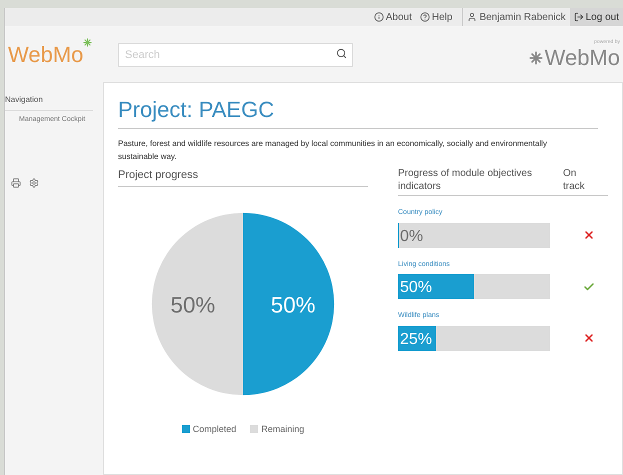  What do you see at coordinates (87, 42) in the screenshot?
I see `sparkle-icon` at bounding box center [87, 42].